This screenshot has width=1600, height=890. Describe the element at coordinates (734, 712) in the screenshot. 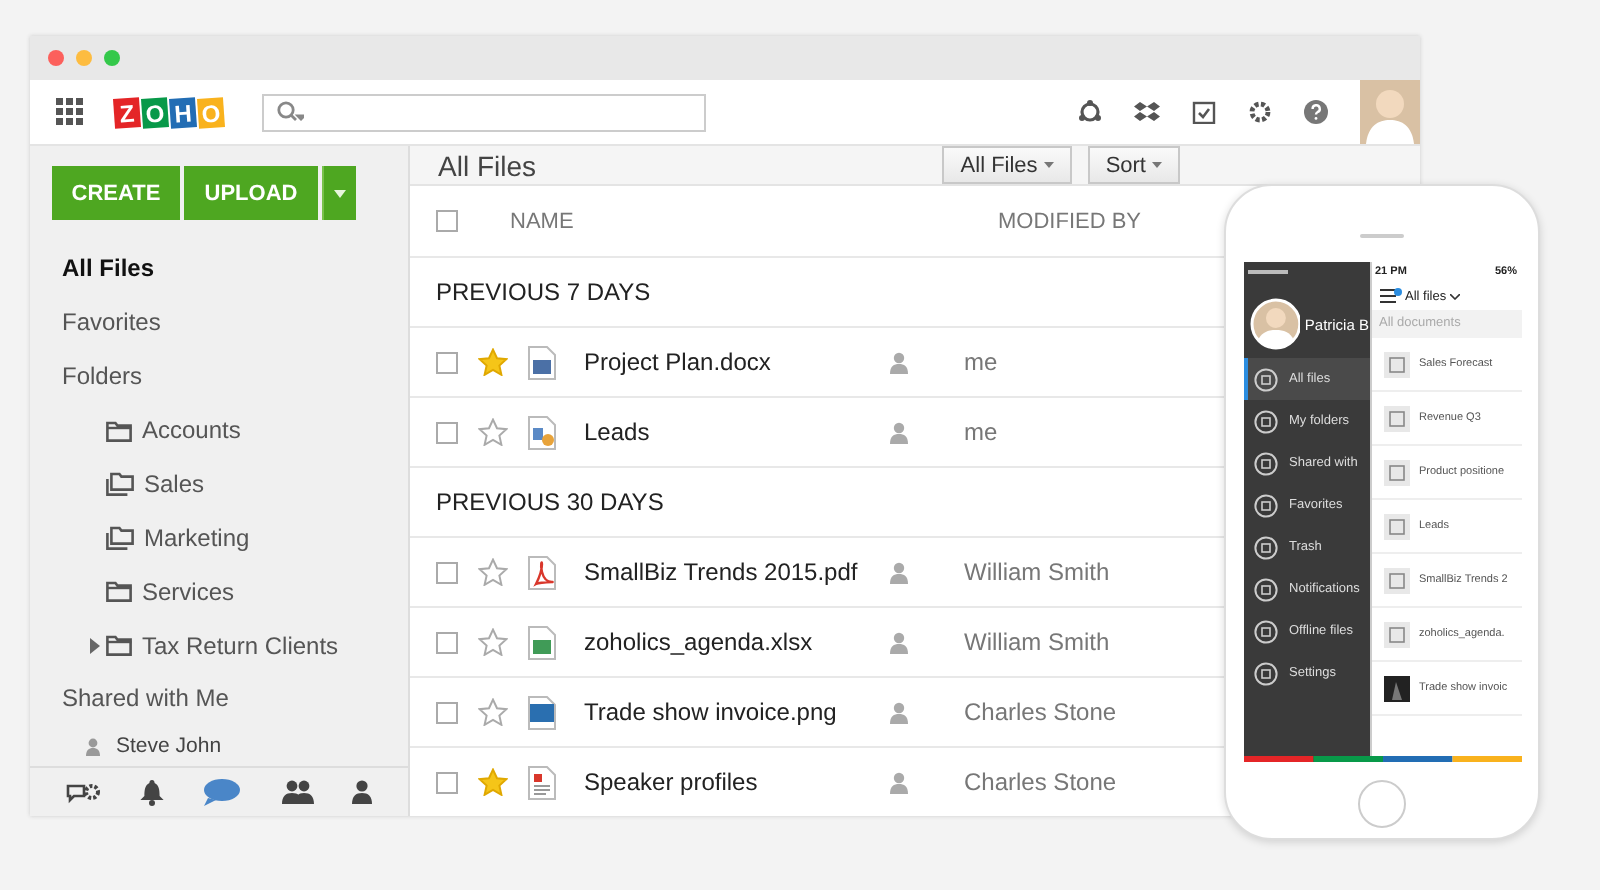

I see `file-name: Trade show invoice.png` at that location.